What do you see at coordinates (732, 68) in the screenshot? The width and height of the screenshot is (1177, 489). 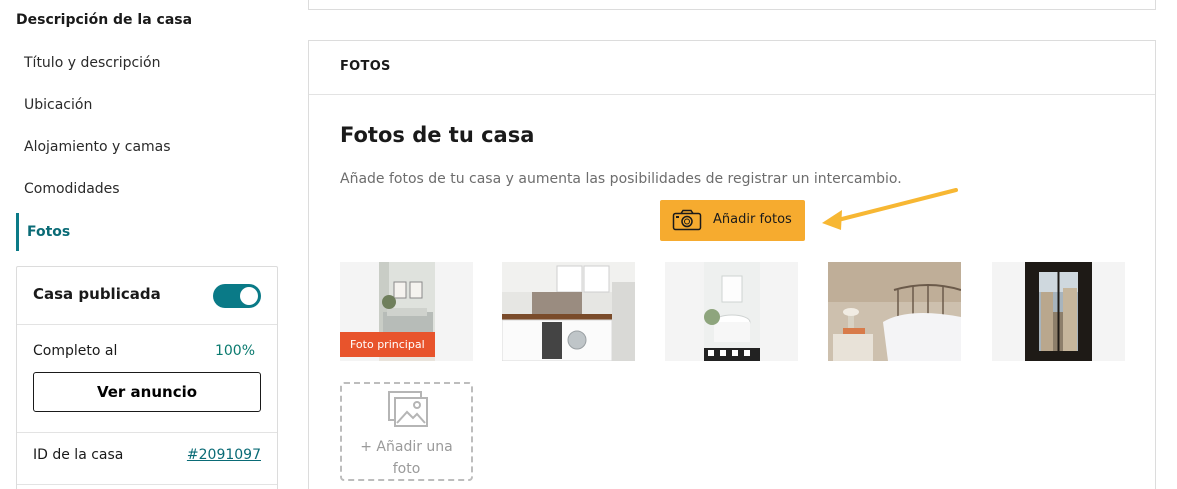 I see `card-header: FOTOS` at bounding box center [732, 68].